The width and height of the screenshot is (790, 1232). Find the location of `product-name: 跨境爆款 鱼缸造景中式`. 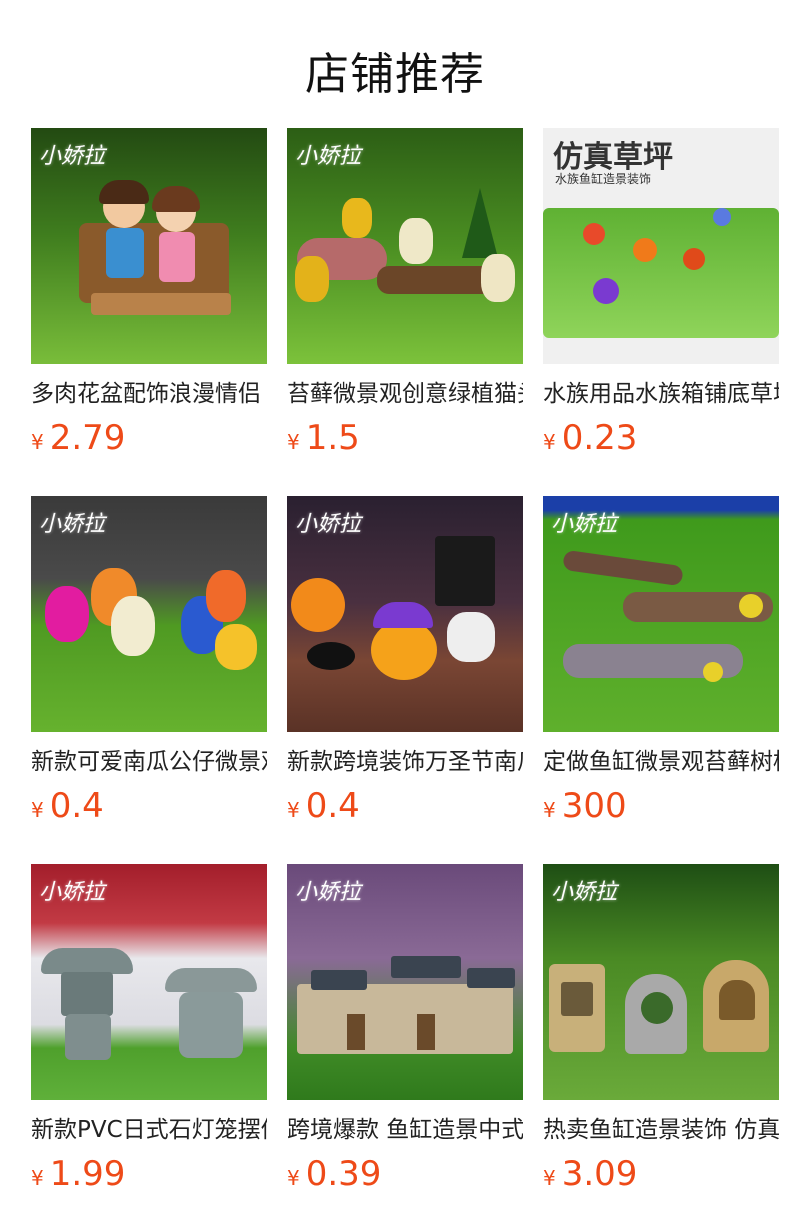

product-name: 跨境爆款 鱼缸造景中式 is located at coordinates (405, 1130).